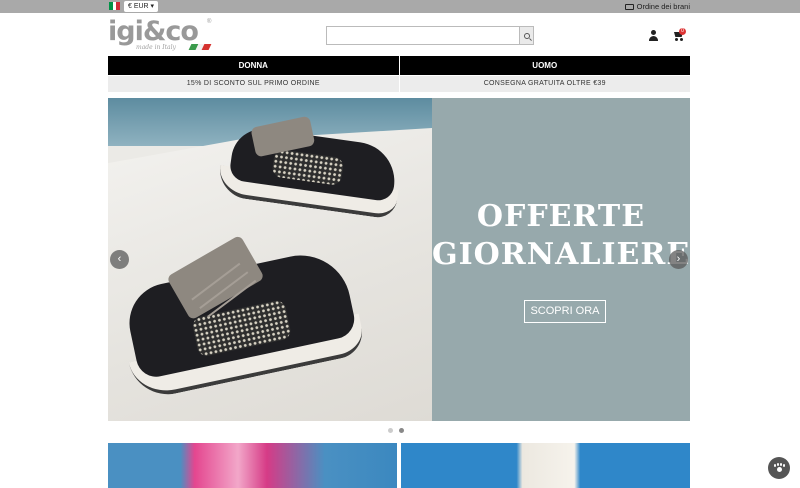 This screenshot has height=488, width=800. I want to click on logo-wordmark: igi&co, so click(153, 31).